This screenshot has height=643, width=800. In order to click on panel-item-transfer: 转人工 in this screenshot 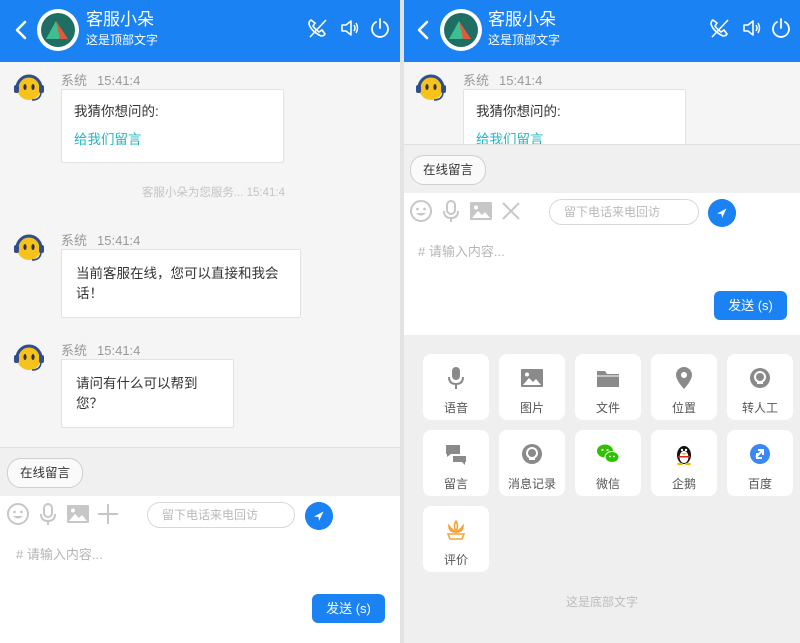, I will do `click(760, 387)`.